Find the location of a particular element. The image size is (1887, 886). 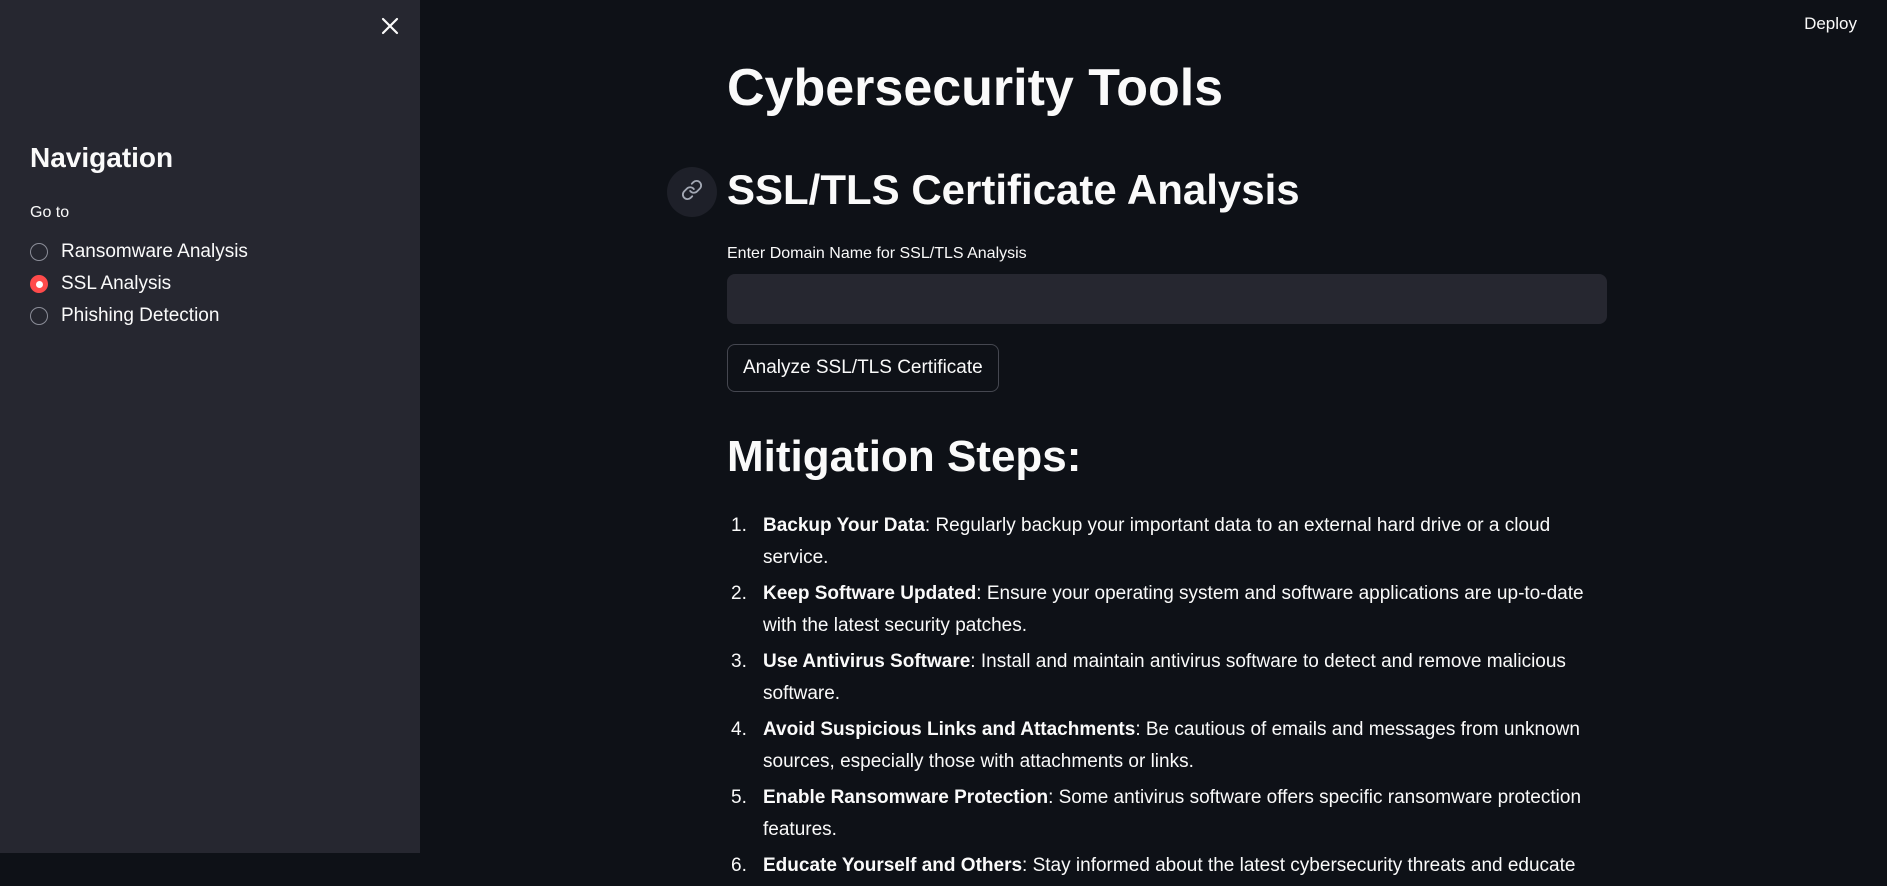

domain-input-label: Enter Domain Name for SSL/TLS Analysis is located at coordinates (877, 253).